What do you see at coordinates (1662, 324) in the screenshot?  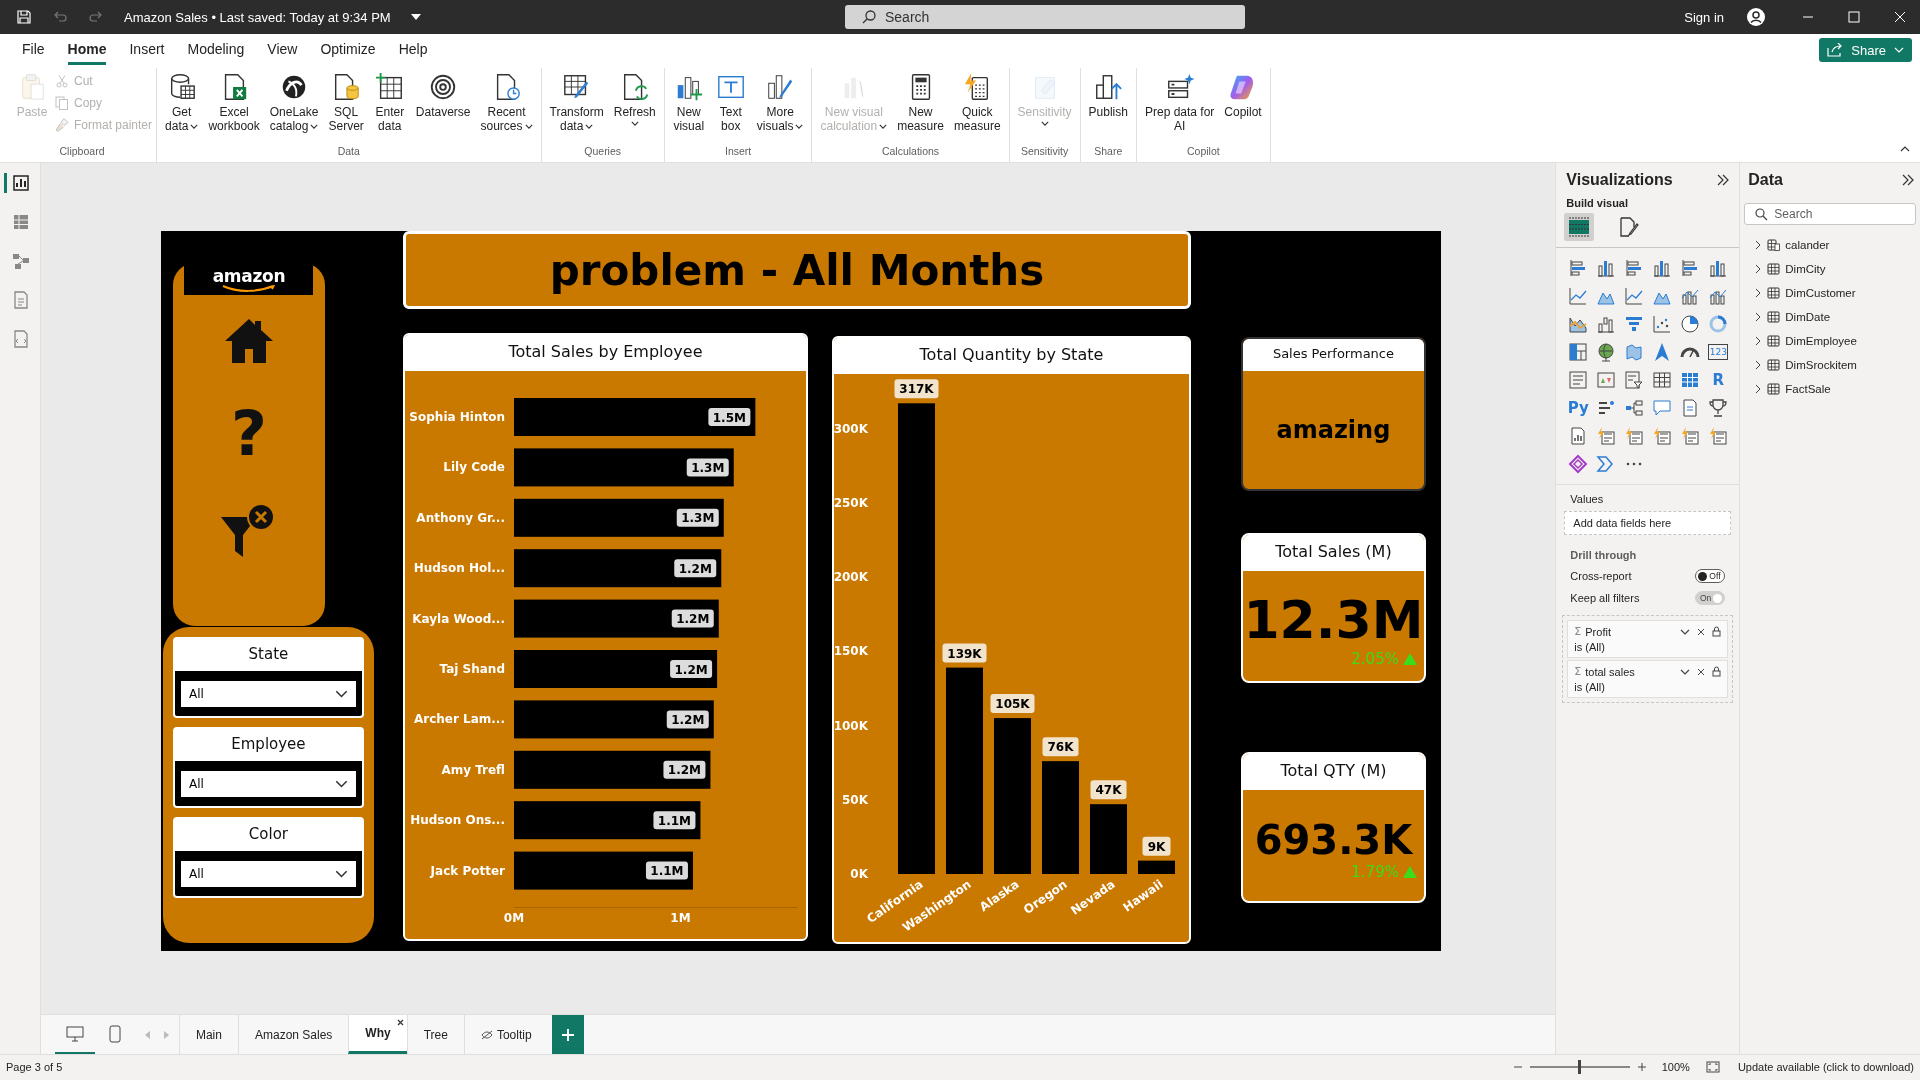 I see `scatter-chart-icon` at bounding box center [1662, 324].